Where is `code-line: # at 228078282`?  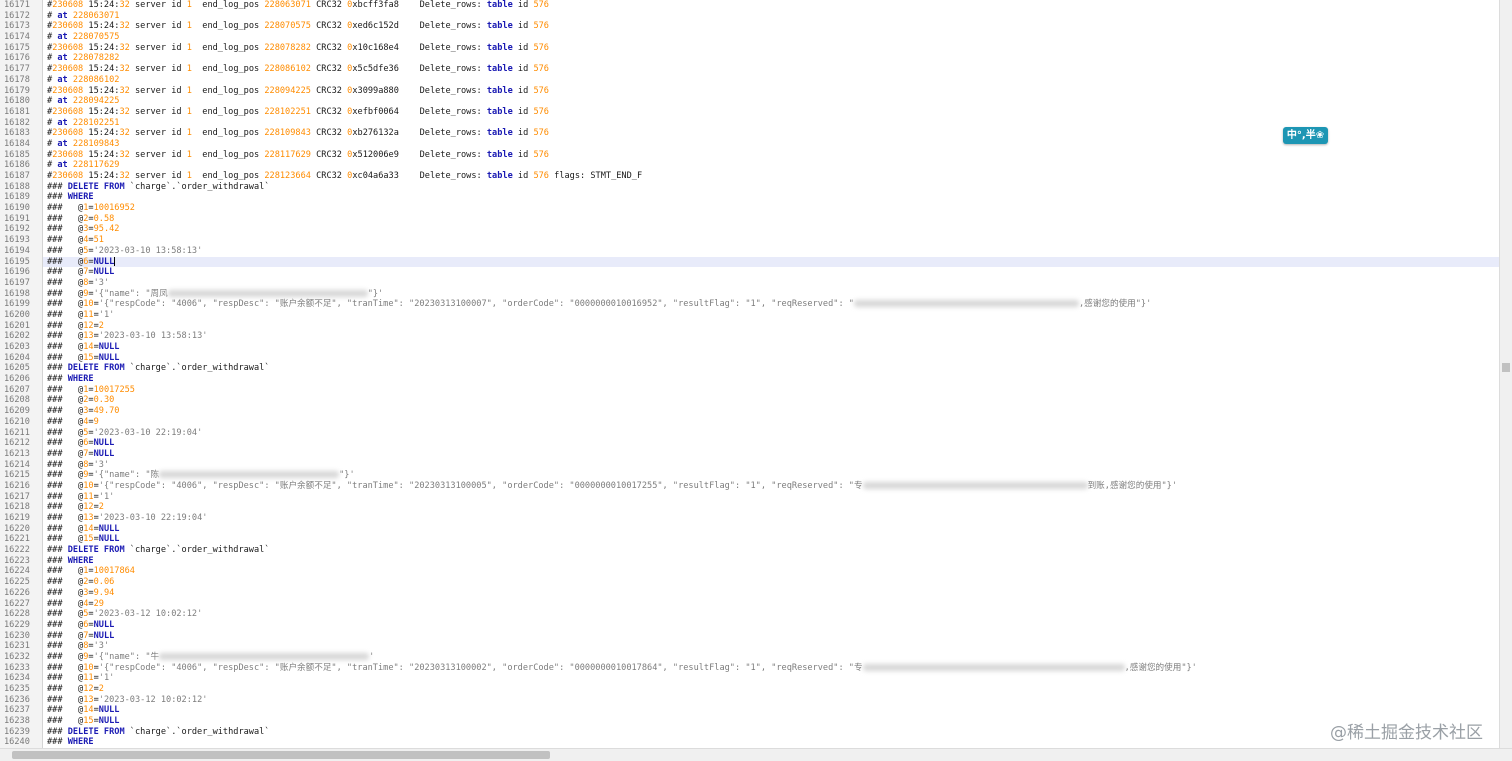
code-line: # at 228078282 is located at coordinates (771, 58).